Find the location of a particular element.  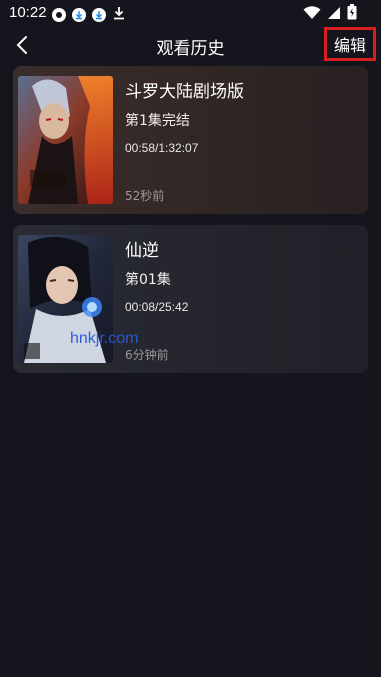

show-title: 仙逆 is located at coordinates (142, 251).